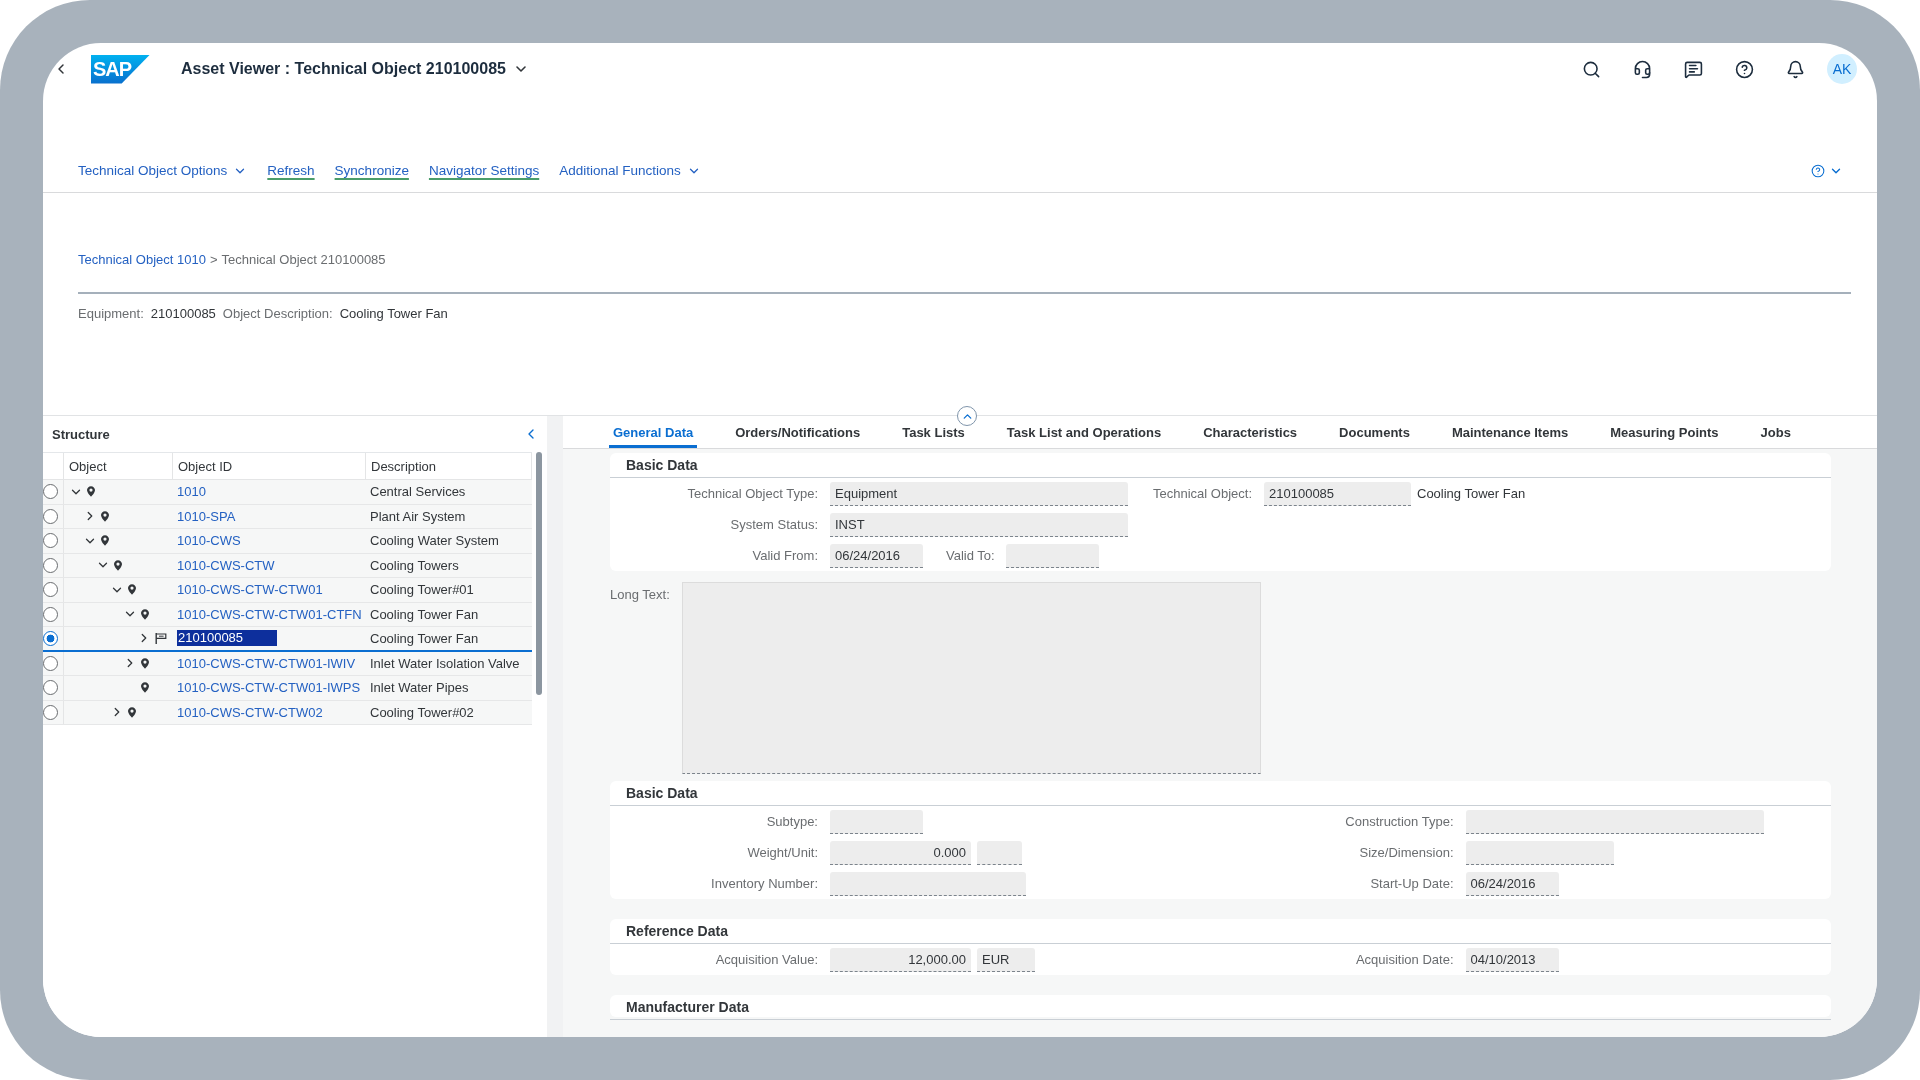  What do you see at coordinates (1250, 432) in the screenshot?
I see `tab: Characteristics` at bounding box center [1250, 432].